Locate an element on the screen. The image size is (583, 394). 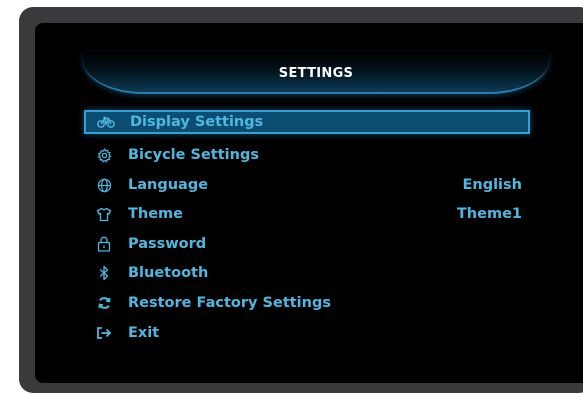
bluetooth-icon is located at coordinates (104, 273).